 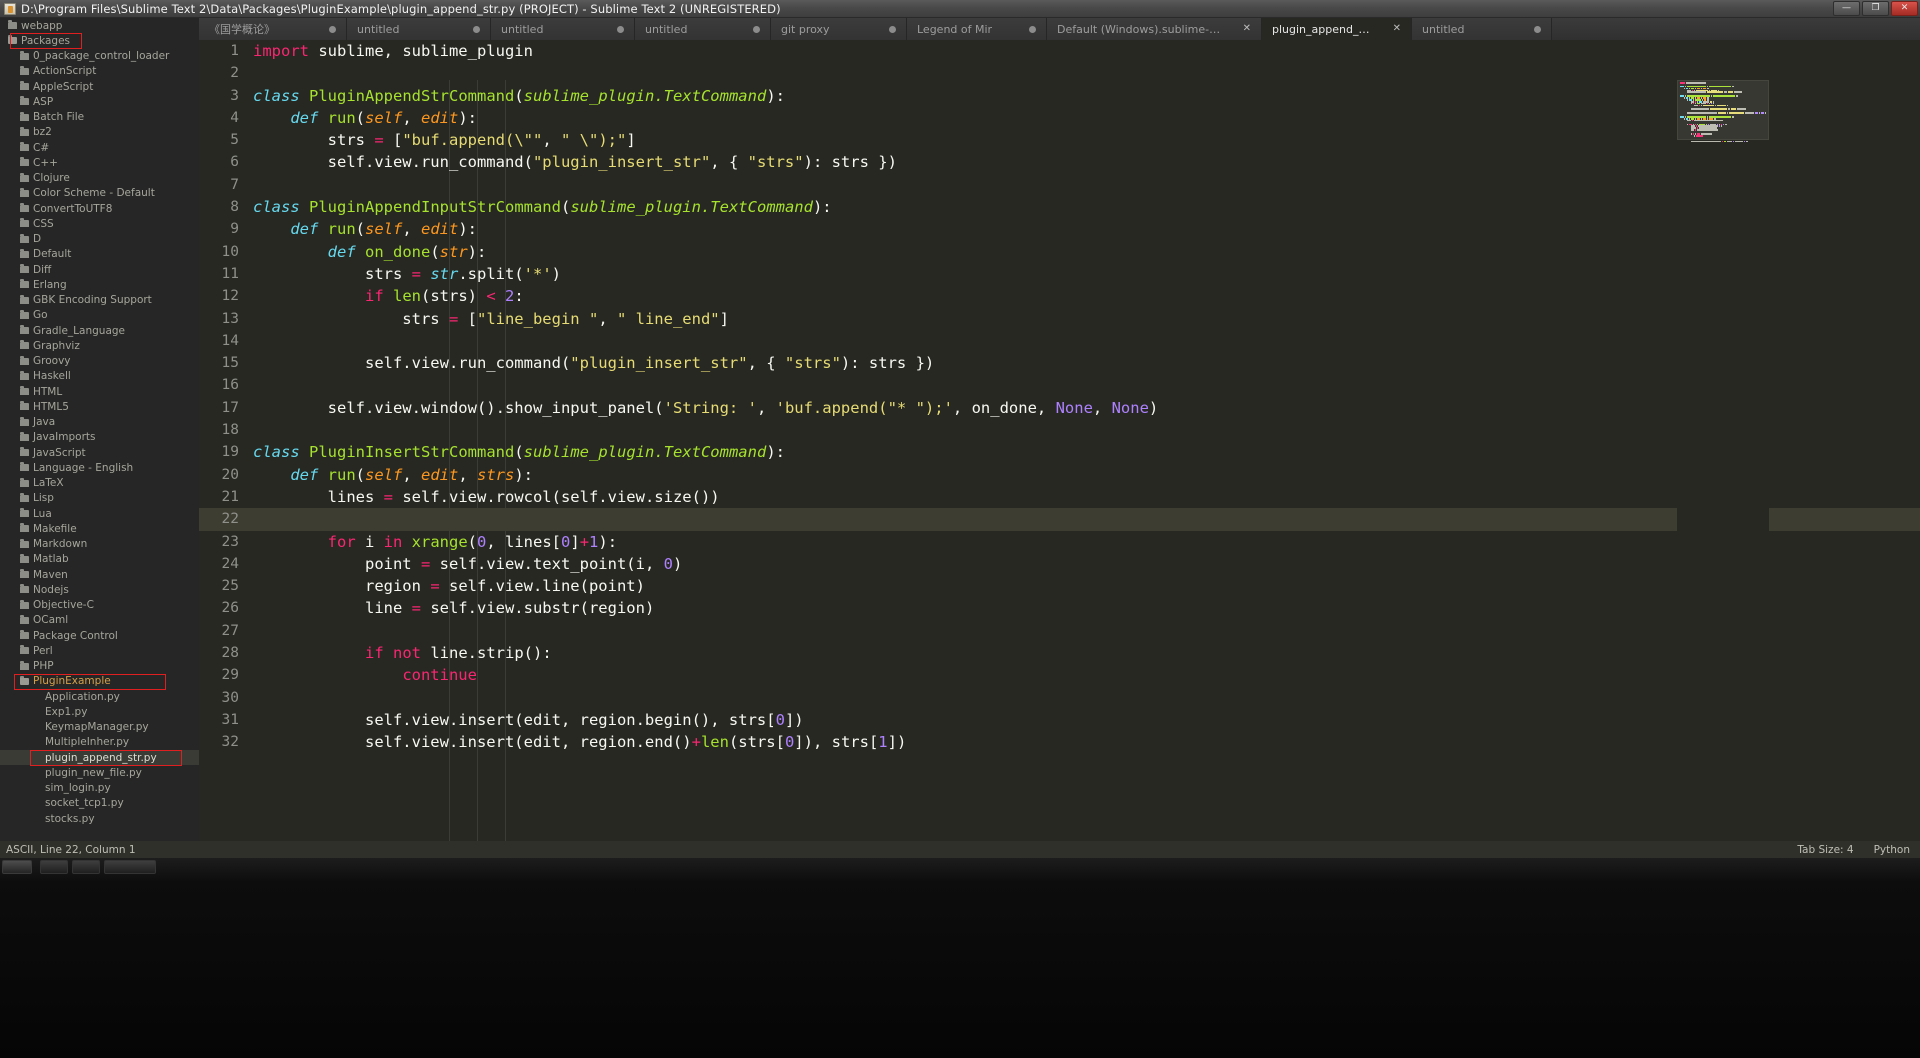 I want to click on sidebar-folder-html: HTML, so click(x=99, y=391).